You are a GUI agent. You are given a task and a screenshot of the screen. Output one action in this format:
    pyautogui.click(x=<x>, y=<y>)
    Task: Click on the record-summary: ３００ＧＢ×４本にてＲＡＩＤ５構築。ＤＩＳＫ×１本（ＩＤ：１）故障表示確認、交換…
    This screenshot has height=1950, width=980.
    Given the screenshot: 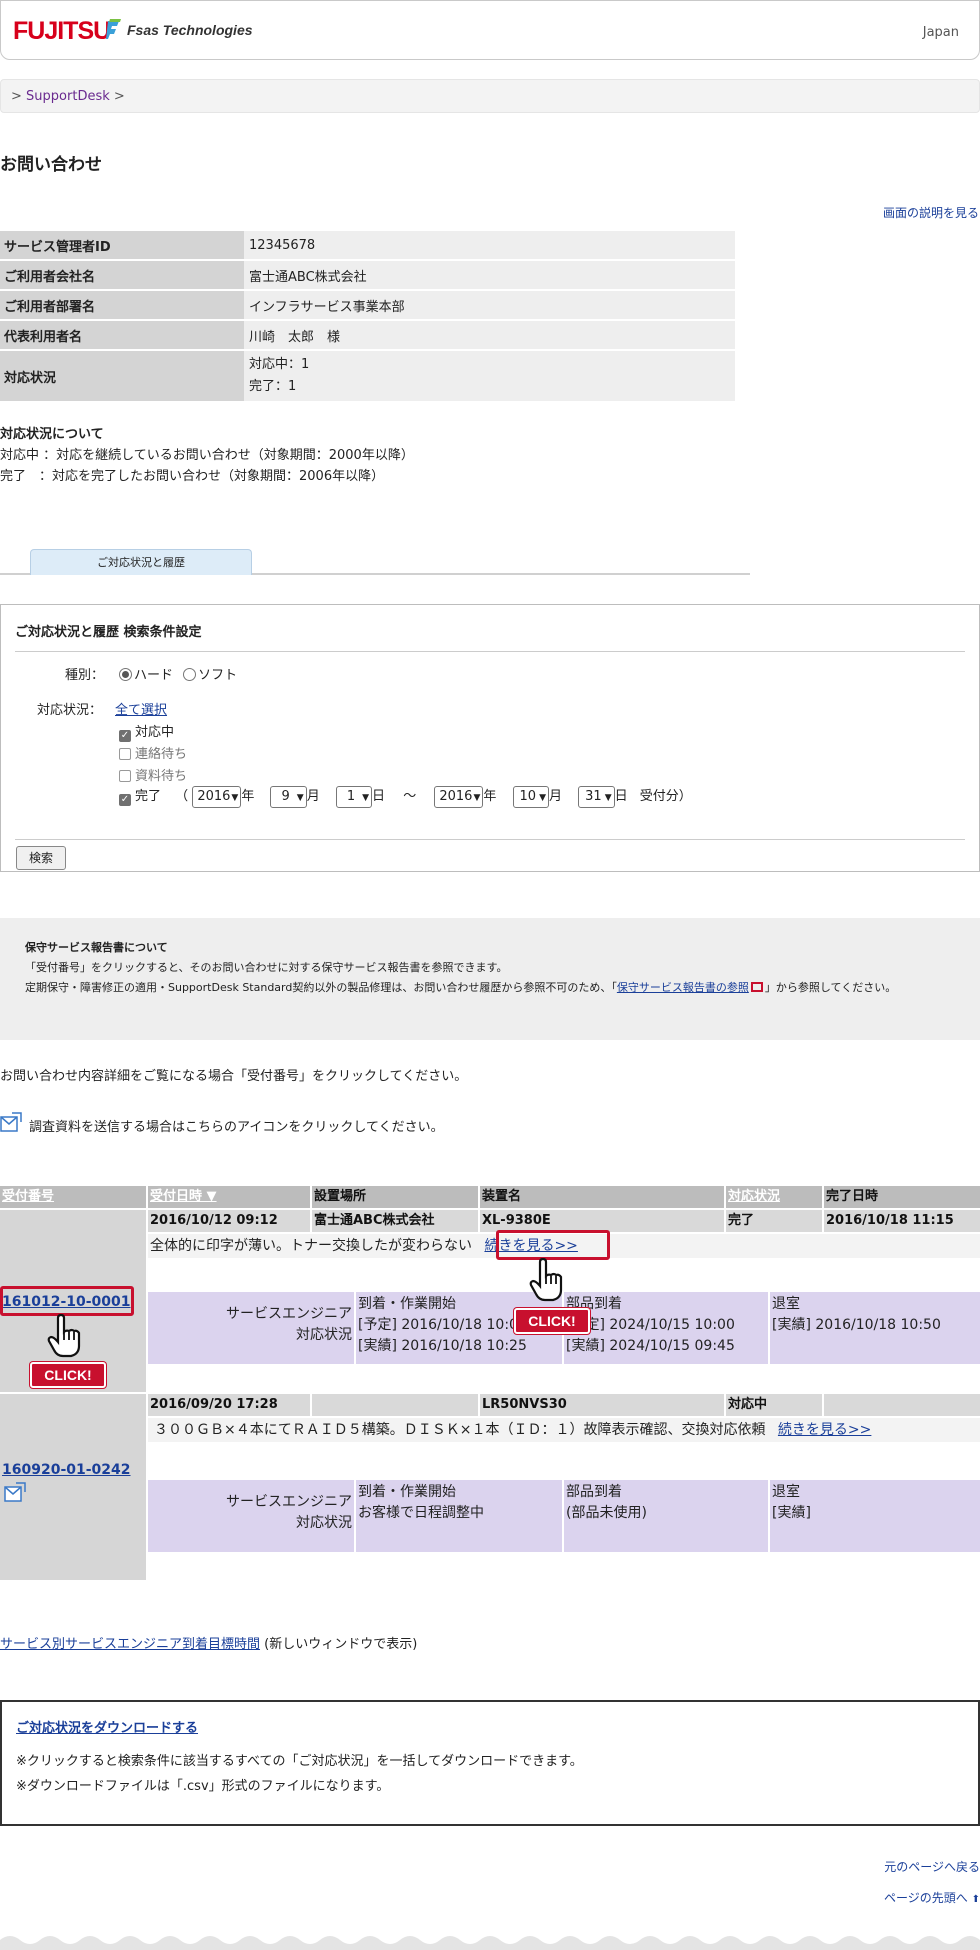 What is the action you would take?
    pyautogui.click(x=564, y=1430)
    